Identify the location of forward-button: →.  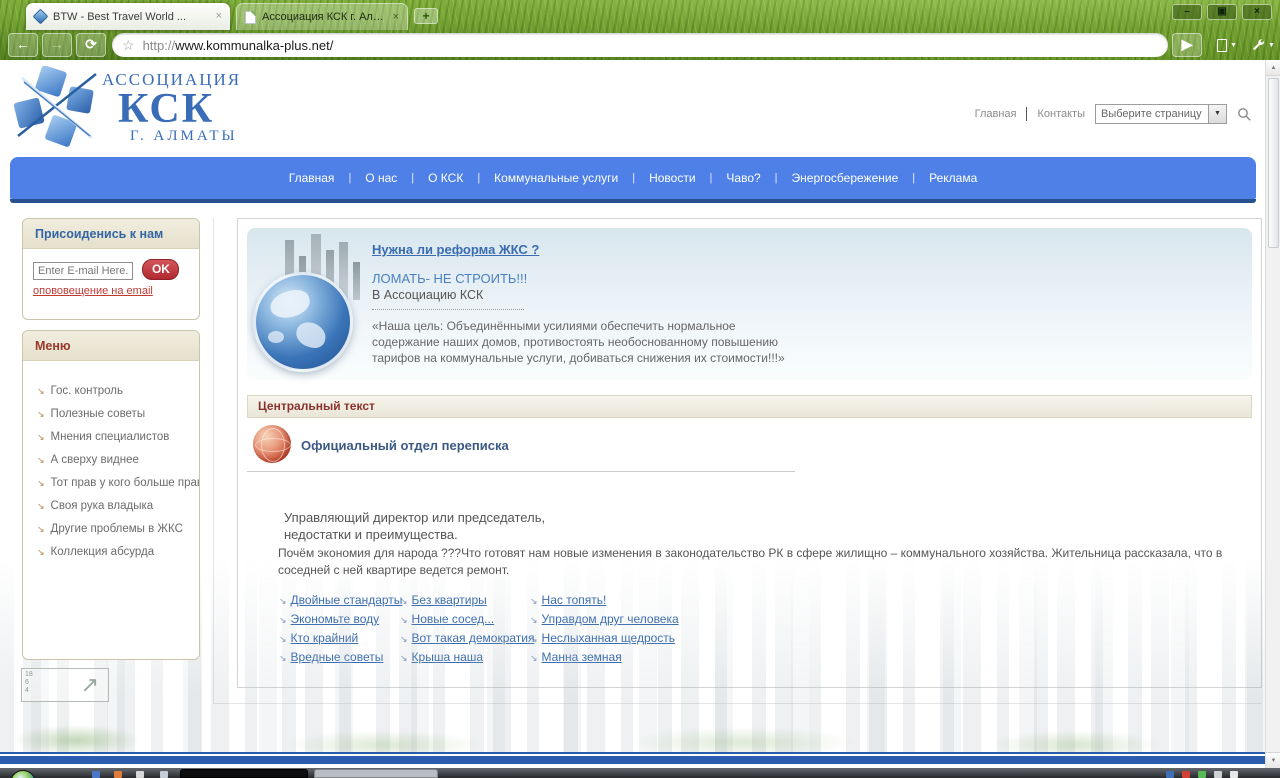
(57, 45).